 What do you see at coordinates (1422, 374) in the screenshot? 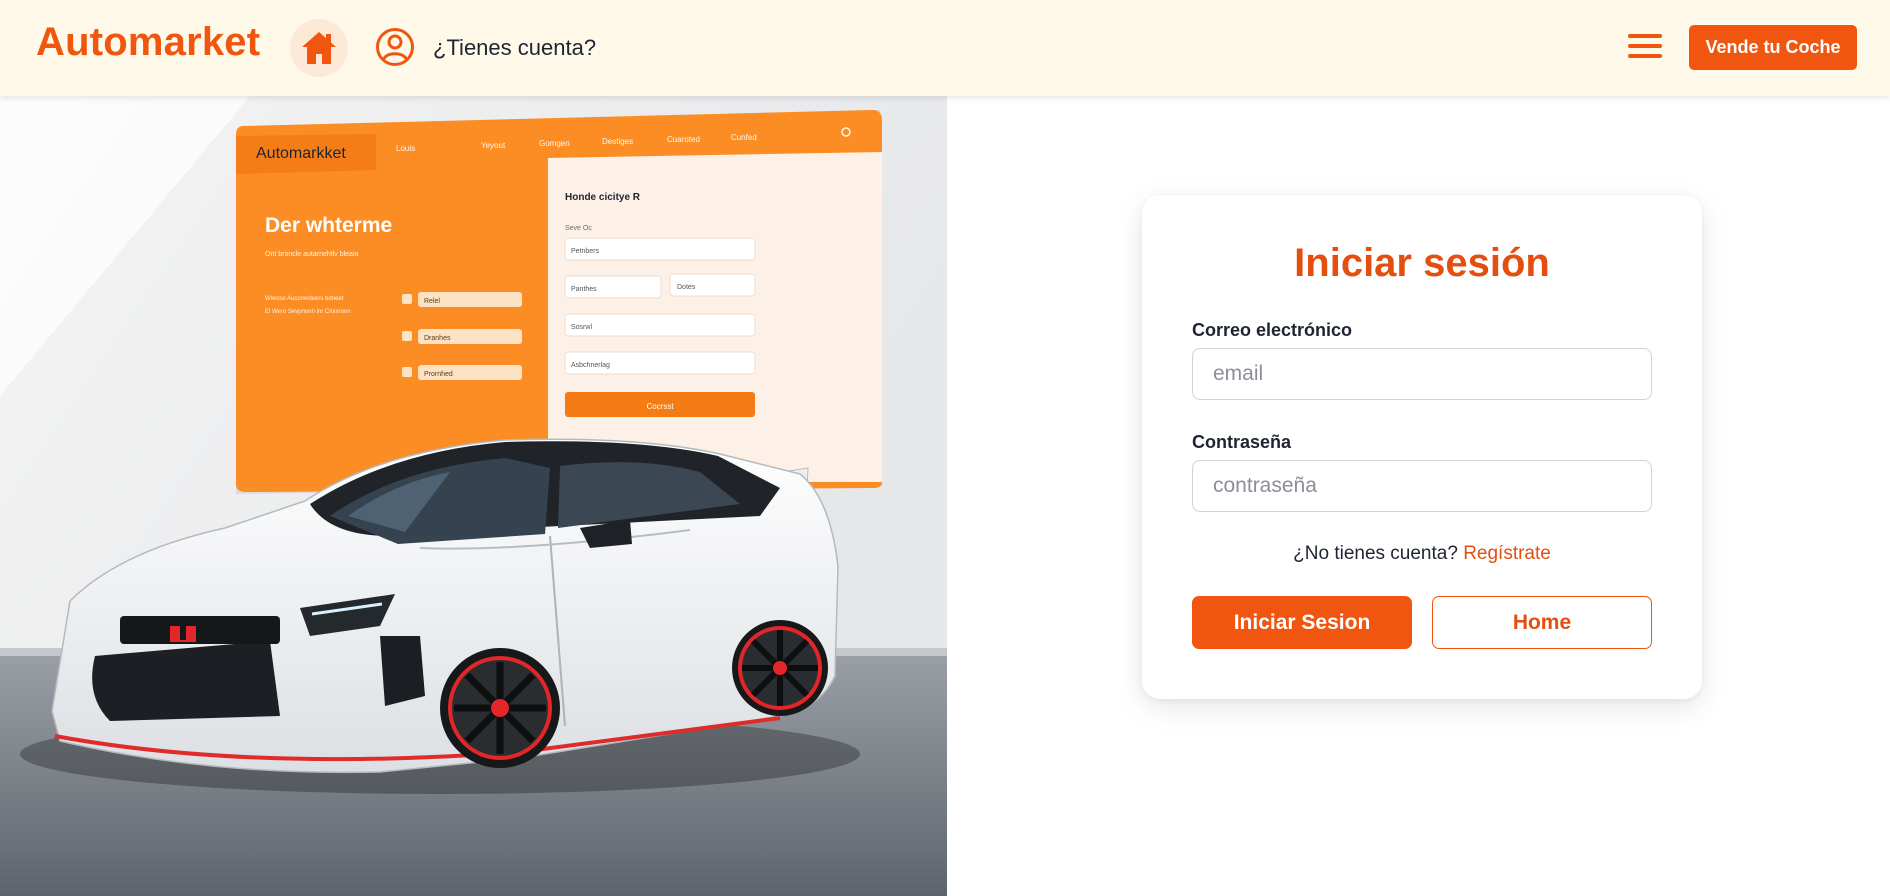
I see `email-field` at bounding box center [1422, 374].